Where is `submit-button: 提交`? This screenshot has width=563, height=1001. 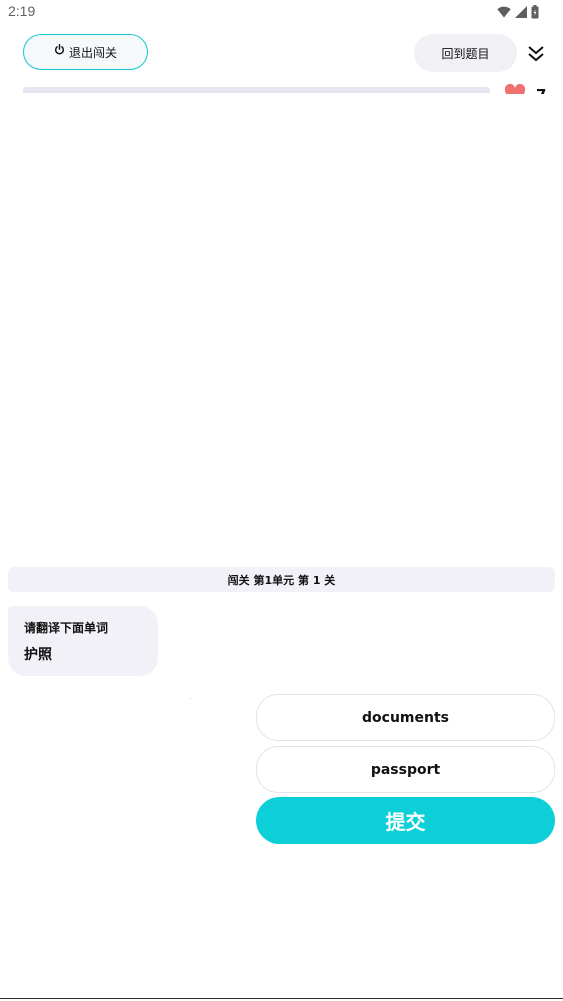 submit-button: 提交 is located at coordinates (405, 820).